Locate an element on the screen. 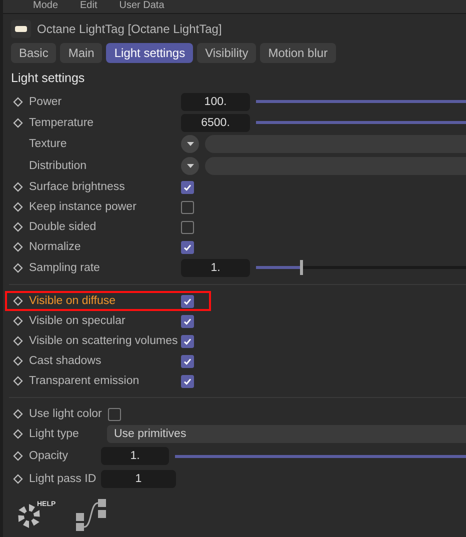  field-label: Visible on specular is located at coordinates (77, 321).